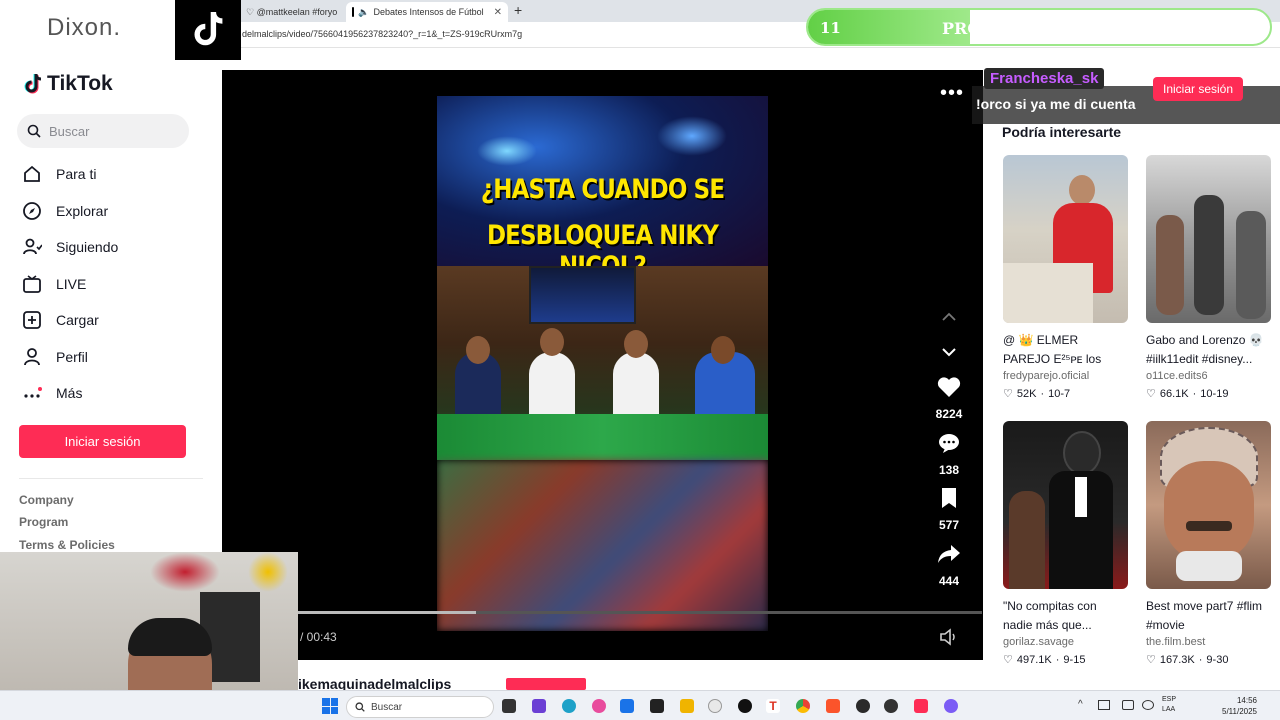  What do you see at coordinates (420, 707) in the screenshot?
I see `taskbar-search: Buscar` at bounding box center [420, 707].